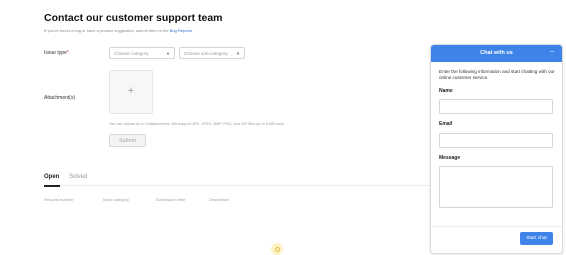  Describe the element at coordinates (536, 238) in the screenshot. I see `start-chat-button: Start chat` at that location.